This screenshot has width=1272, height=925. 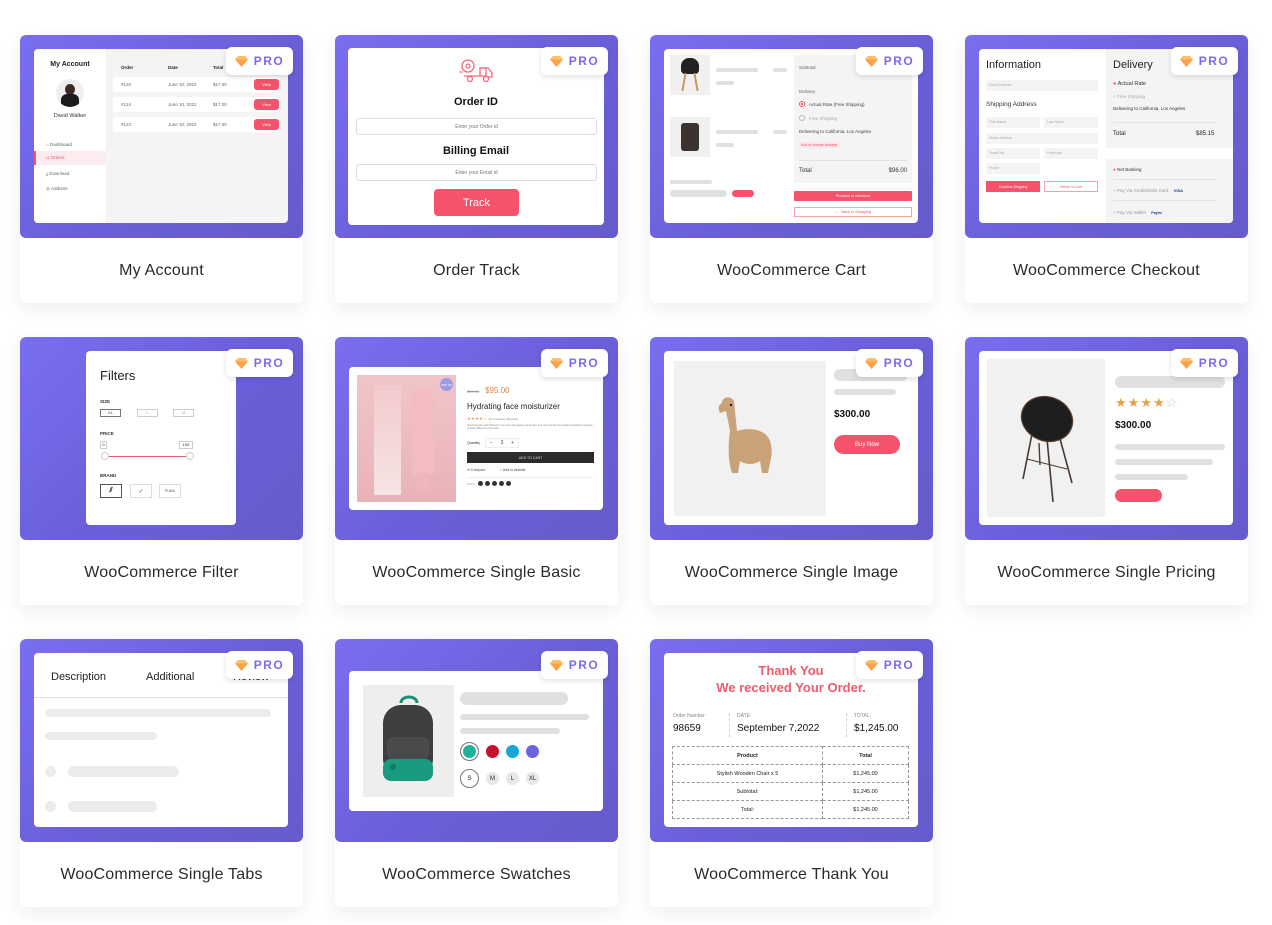 I want to click on twitter-icon, so click(x=487, y=483).